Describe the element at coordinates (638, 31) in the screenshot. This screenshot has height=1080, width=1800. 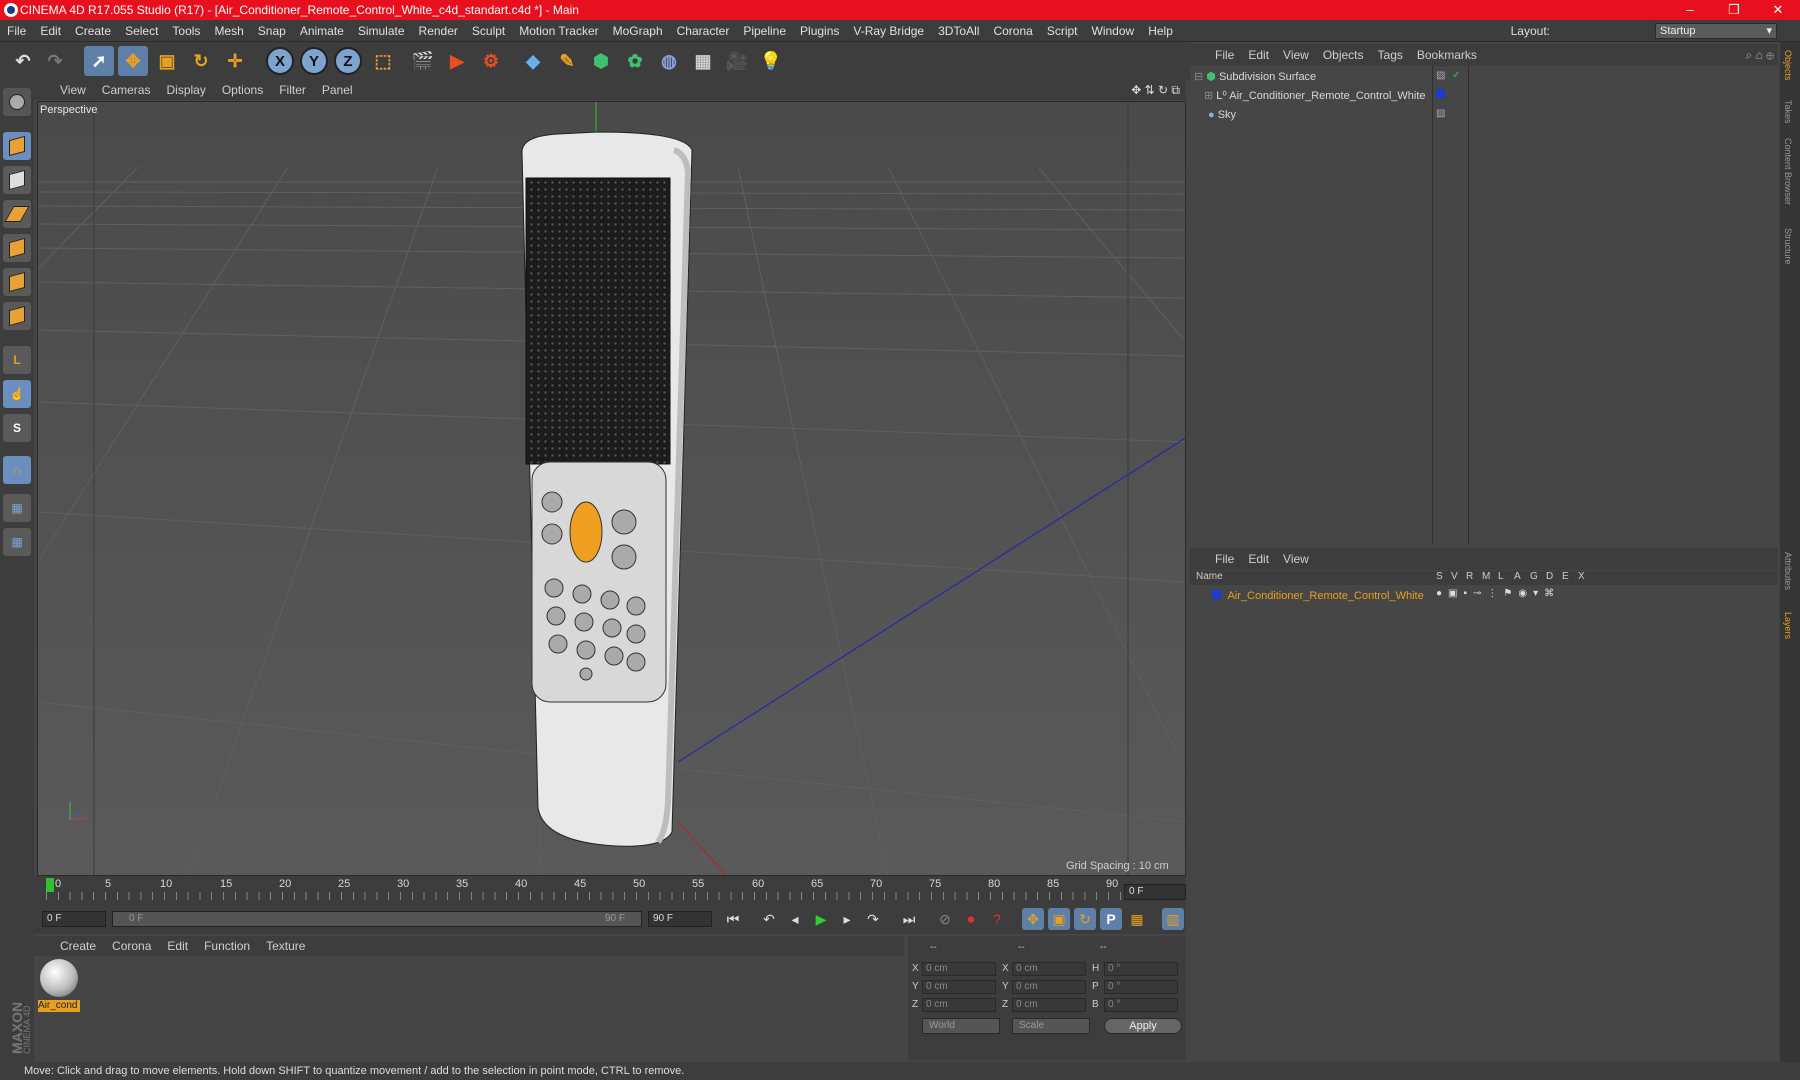
I see `menu-mograph: MoGraph` at that location.